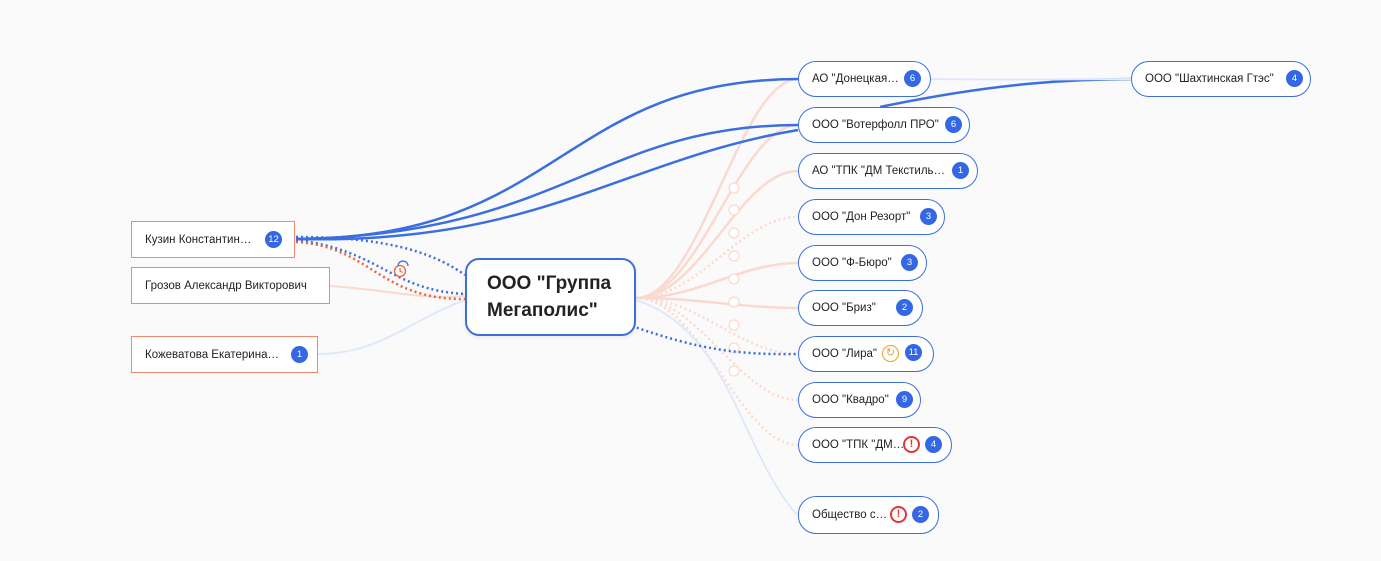 The height and width of the screenshot is (561, 1381). What do you see at coordinates (400, 271) in the screenshot?
I see `clock-icon` at bounding box center [400, 271].